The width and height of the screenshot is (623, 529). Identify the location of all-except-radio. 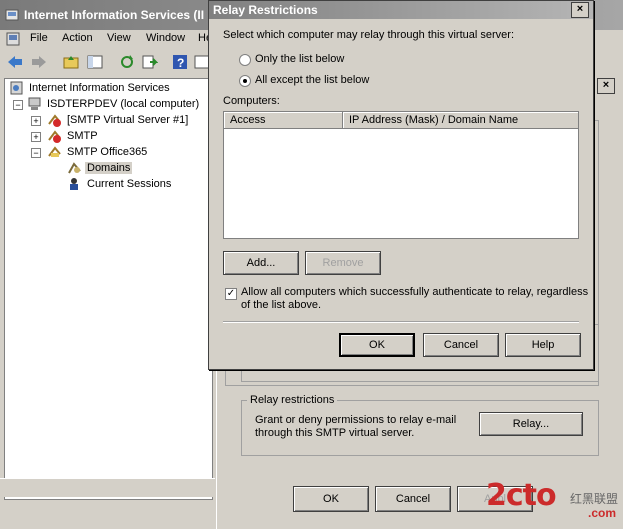
(245, 81).